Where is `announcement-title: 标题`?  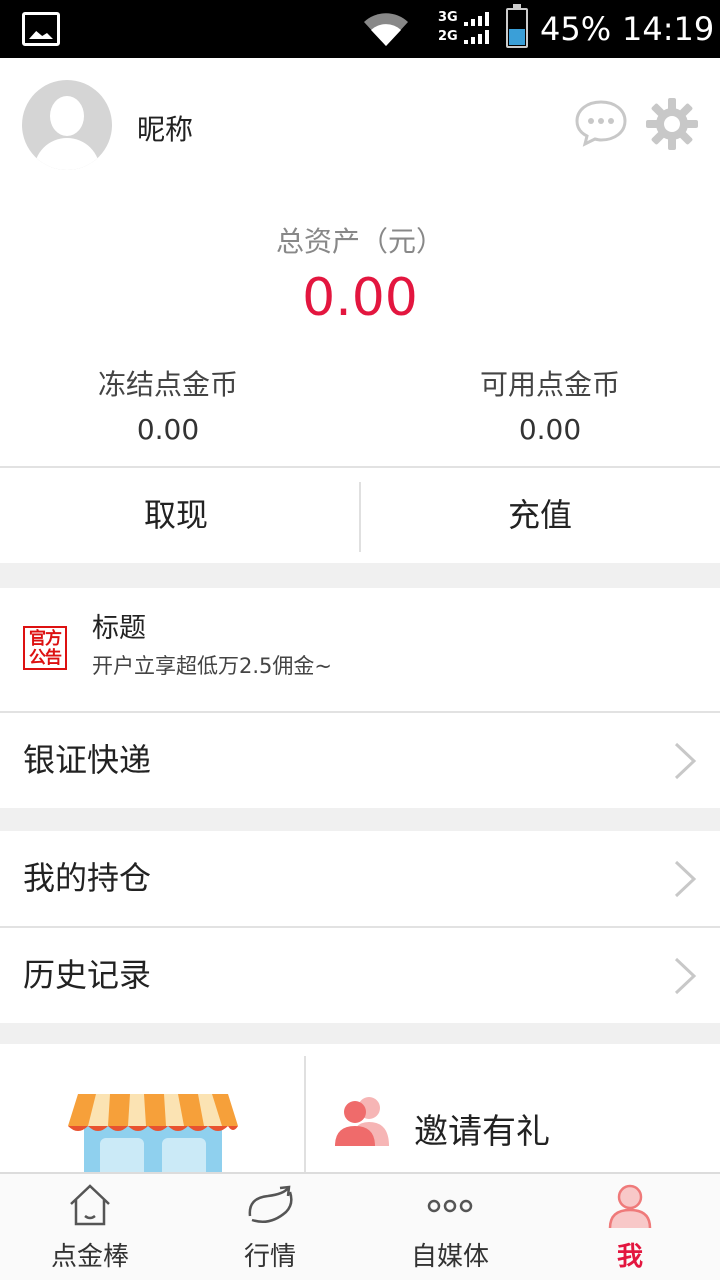 announcement-title: 标题 is located at coordinates (119, 628).